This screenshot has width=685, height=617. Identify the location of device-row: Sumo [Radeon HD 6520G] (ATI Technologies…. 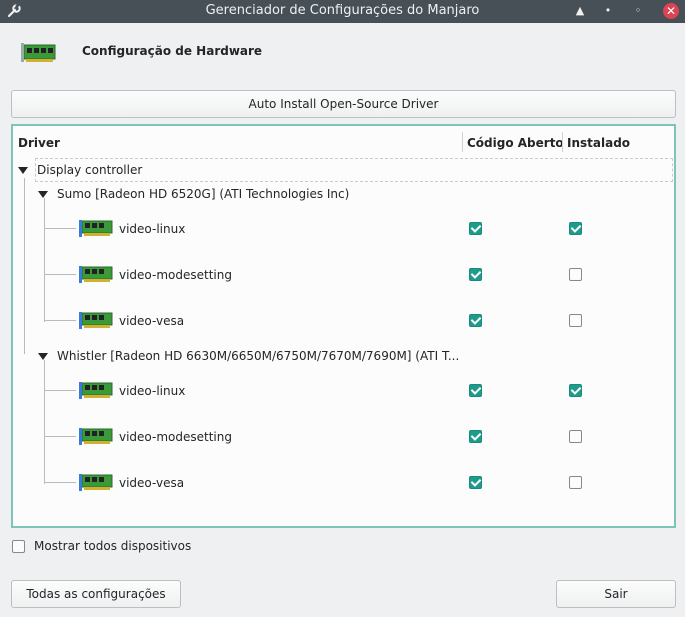
(203, 194).